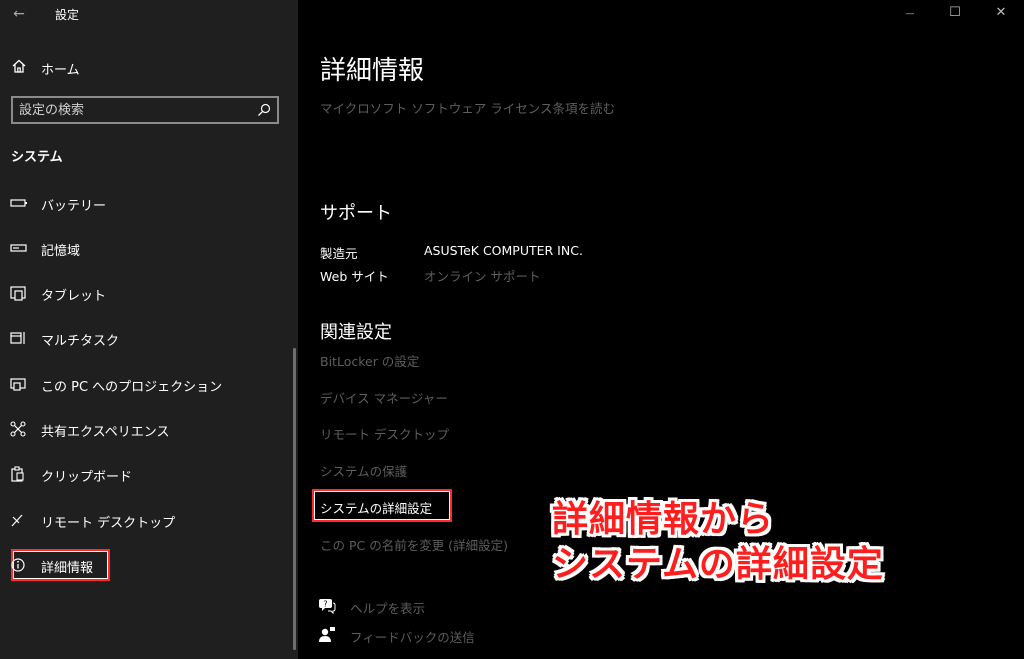 Image resolution: width=1024 pixels, height=659 pixels. What do you see at coordinates (134, 110) in the screenshot?
I see `search-input` at bounding box center [134, 110].